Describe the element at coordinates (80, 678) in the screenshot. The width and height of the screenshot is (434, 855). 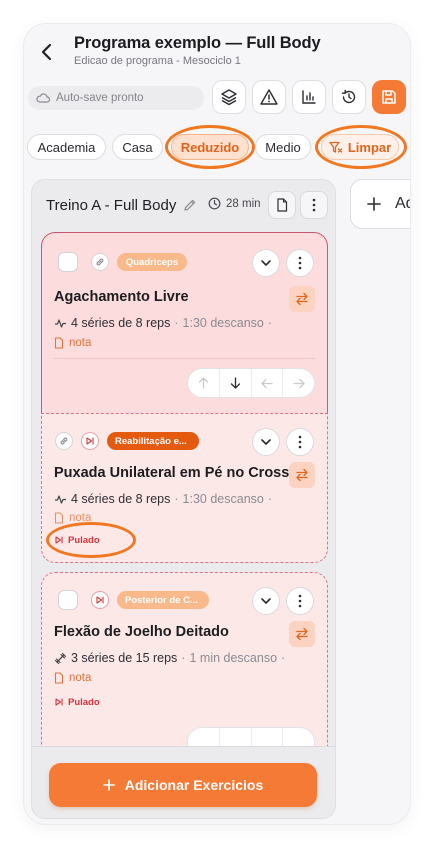
I see `note-label: nota` at that location.